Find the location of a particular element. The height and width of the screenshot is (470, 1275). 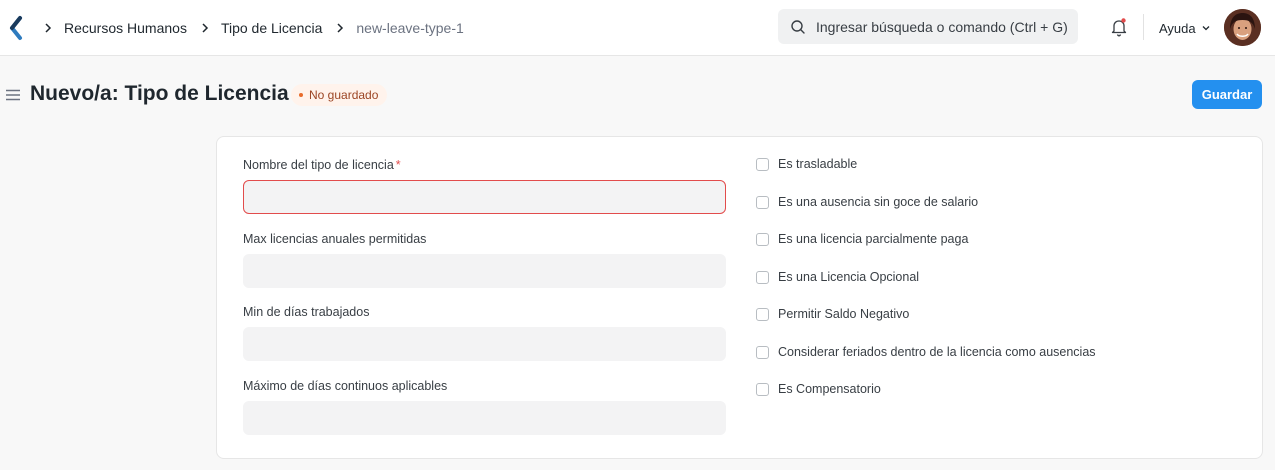

checkbox-label: Es Compensatorio is located at coordinates (829, 389).